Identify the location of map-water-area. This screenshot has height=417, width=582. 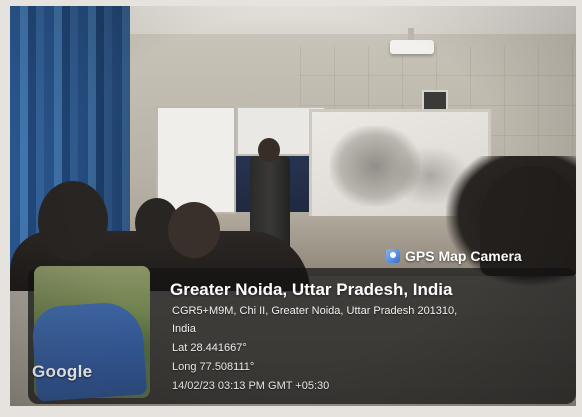
(89, 351).